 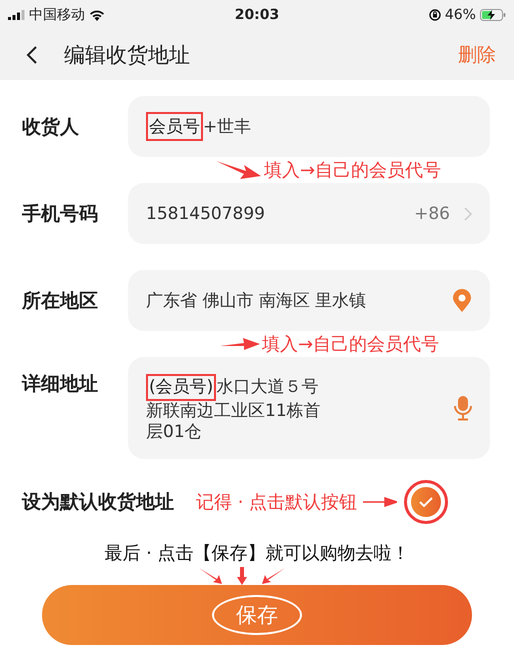 What do you see at coordinates (257, 553) in the screenshot?
I see `instruction-text: 最后 · 点击【保存】就可以购物去啦！` at bounding box center [257, 553].